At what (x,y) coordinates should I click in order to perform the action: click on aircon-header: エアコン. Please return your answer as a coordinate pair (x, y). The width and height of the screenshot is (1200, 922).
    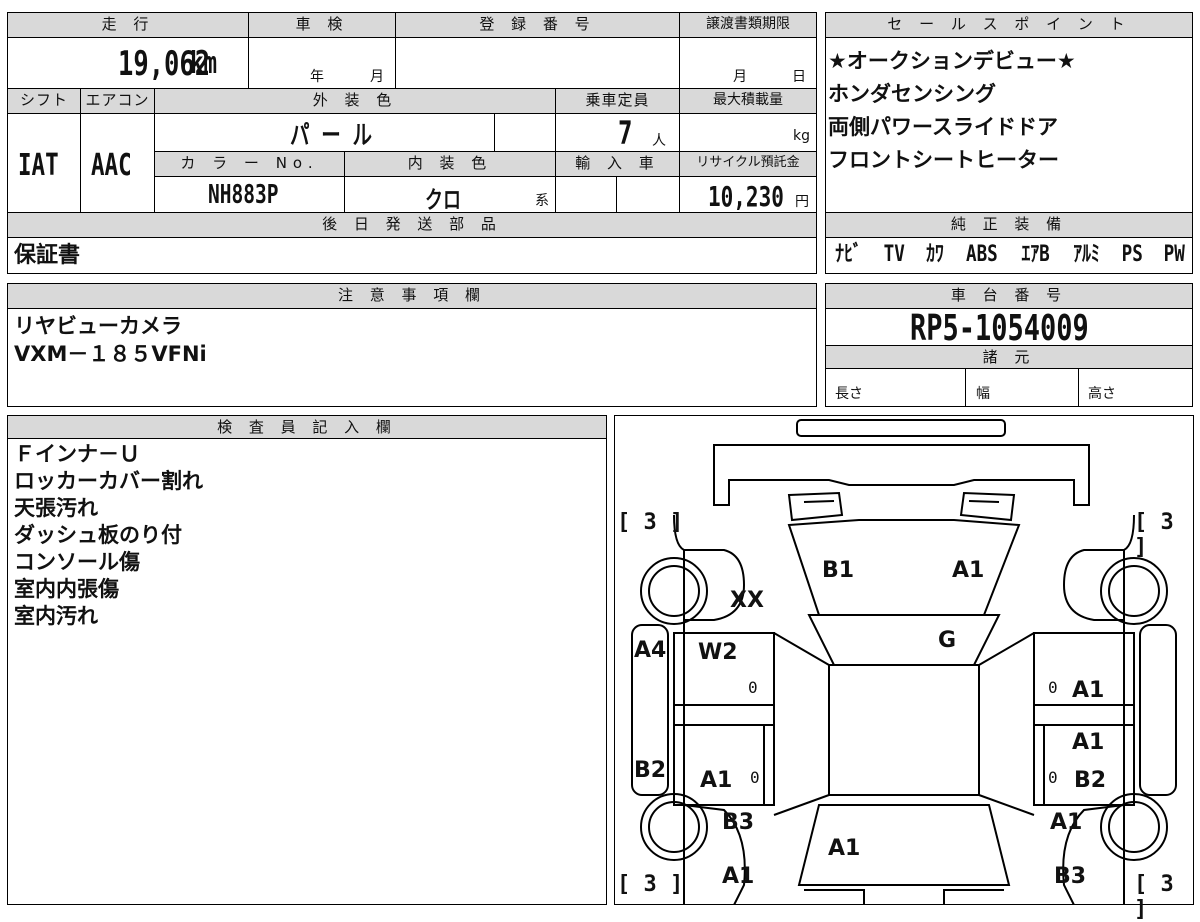
    Looking at the image, I should click on (117, 101).